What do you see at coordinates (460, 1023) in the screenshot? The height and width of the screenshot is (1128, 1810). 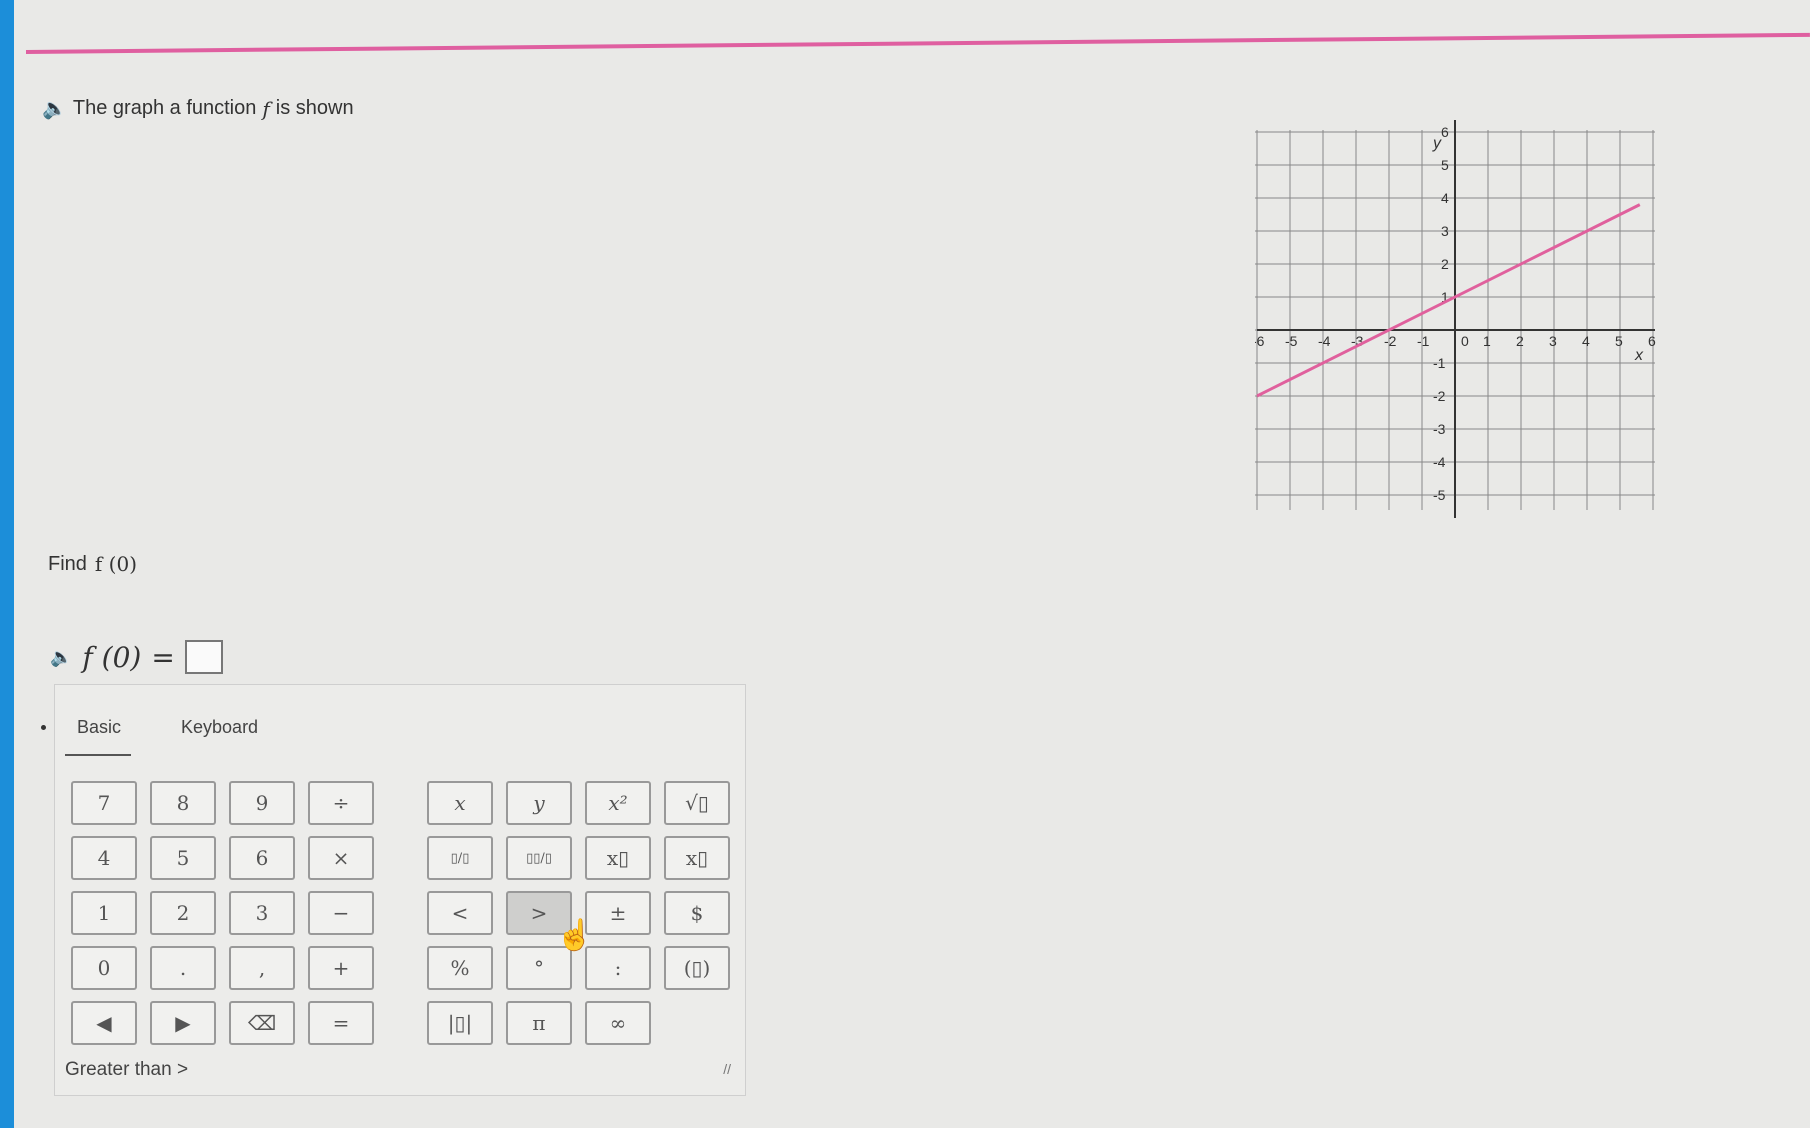 I see `key-absolute-value: |▯|` at bounding box center [460, 1023].